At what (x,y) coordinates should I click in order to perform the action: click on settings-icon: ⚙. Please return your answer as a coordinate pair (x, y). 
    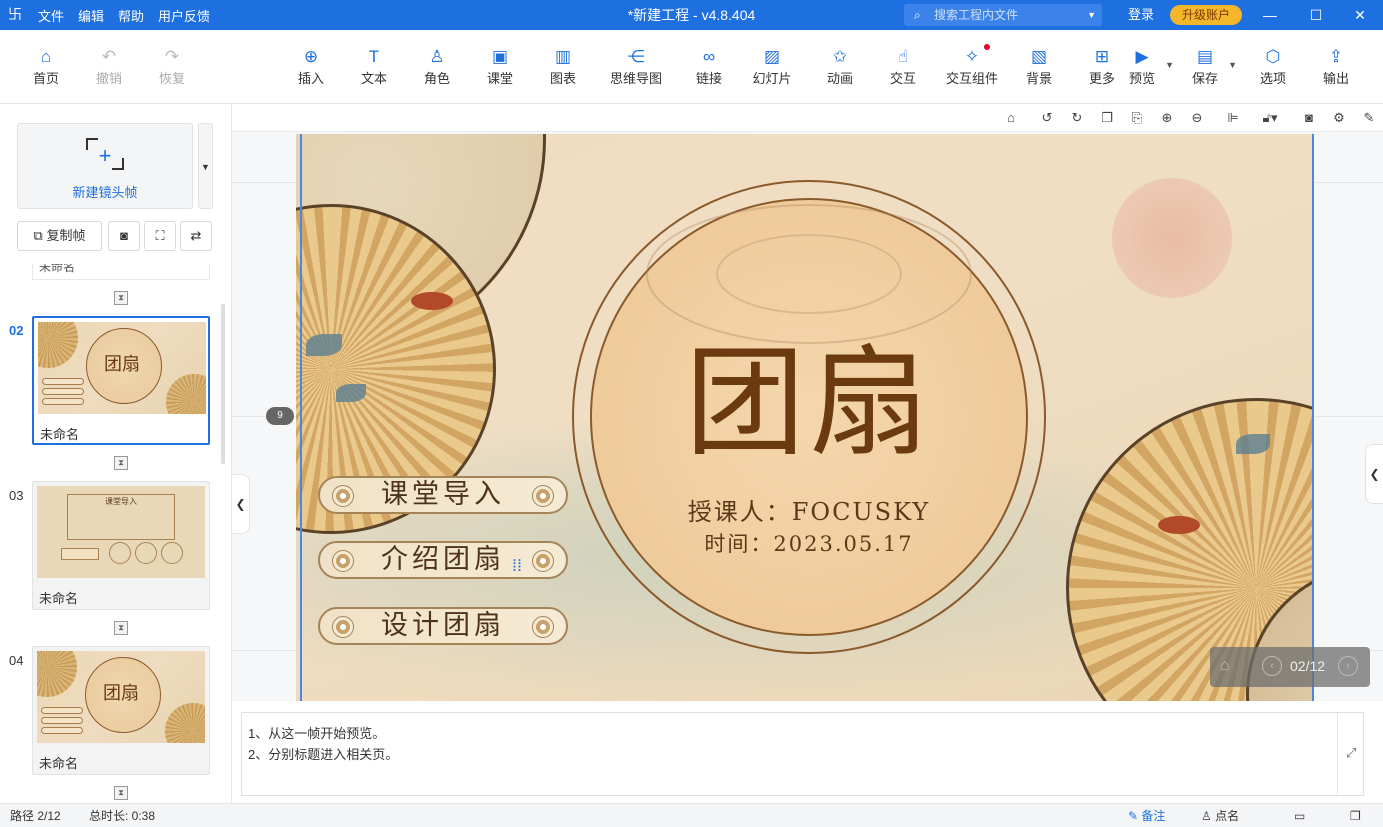
    Looking at the image, I should click on (1339, 118).